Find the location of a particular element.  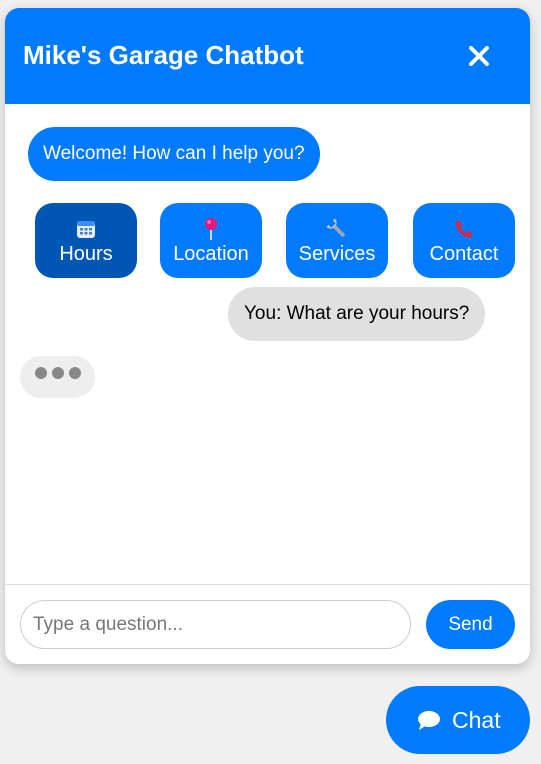

phone-icon is located at coordinates (464, 229).